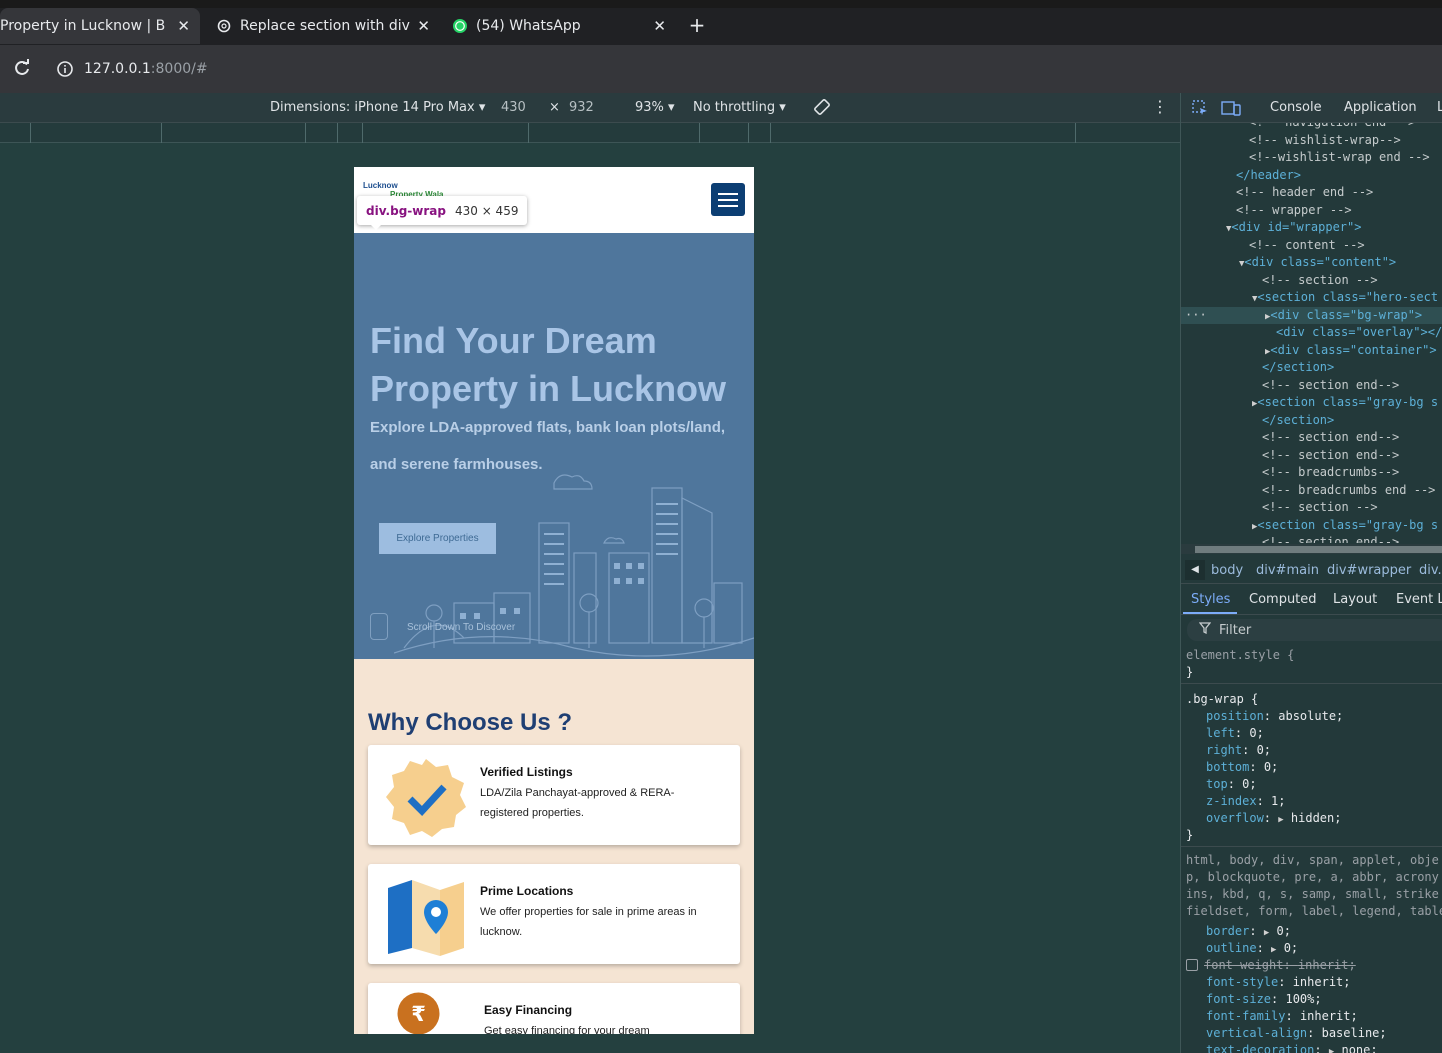  I want to click on width-input: 430, so click(513, 107).